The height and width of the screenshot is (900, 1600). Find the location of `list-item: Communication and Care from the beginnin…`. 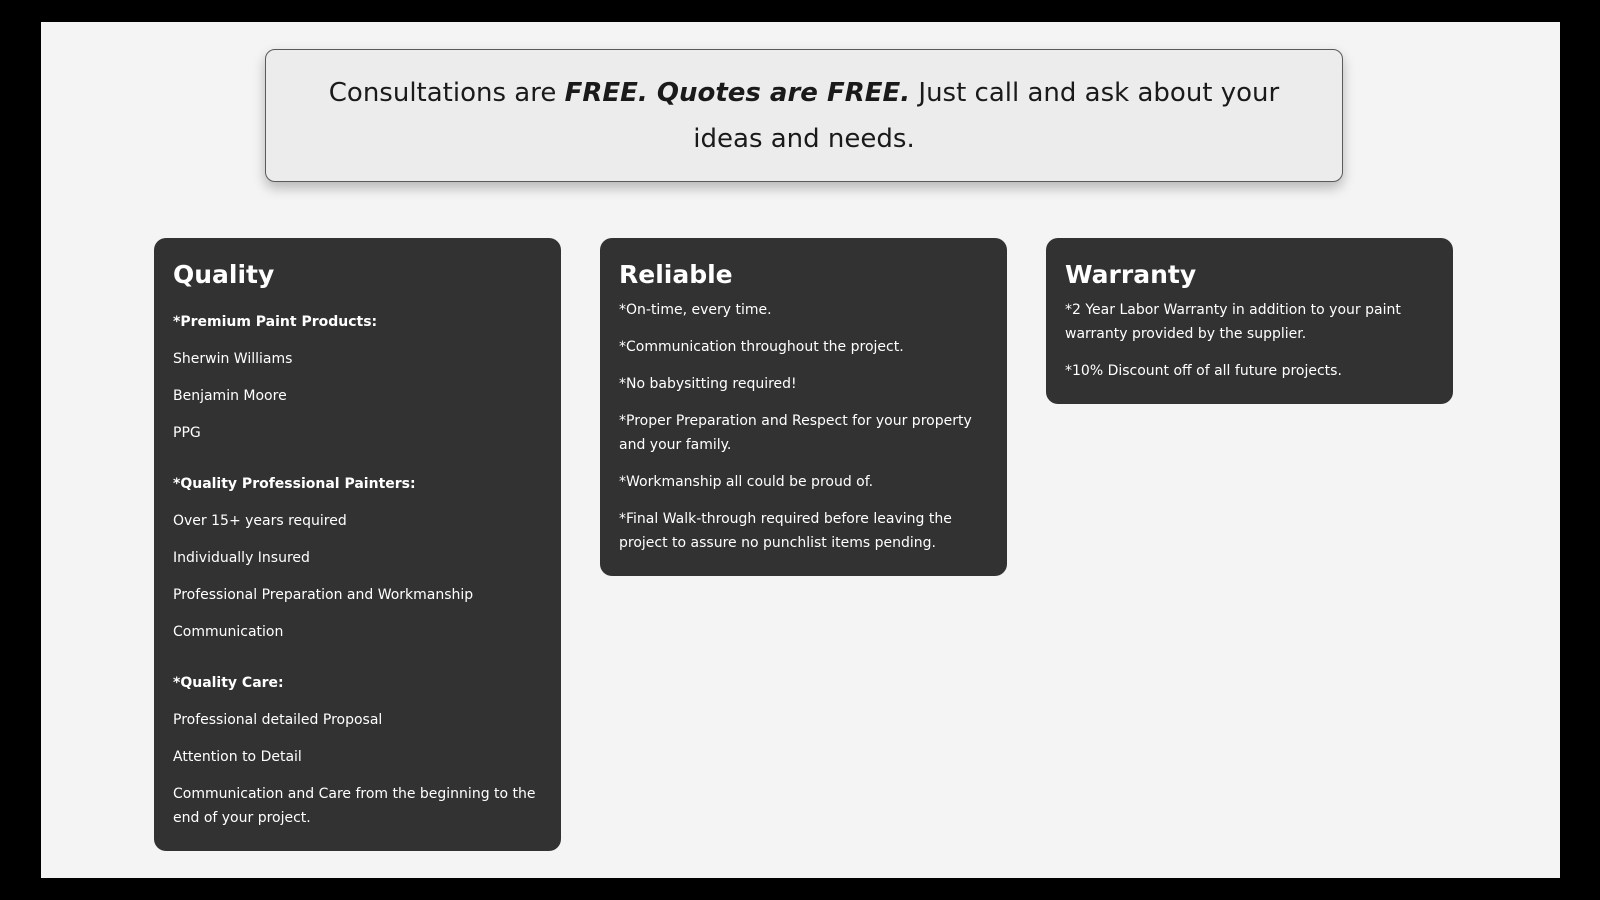

list-item: Communication and Care from the beginnin… is located at coordinates (354, 806).